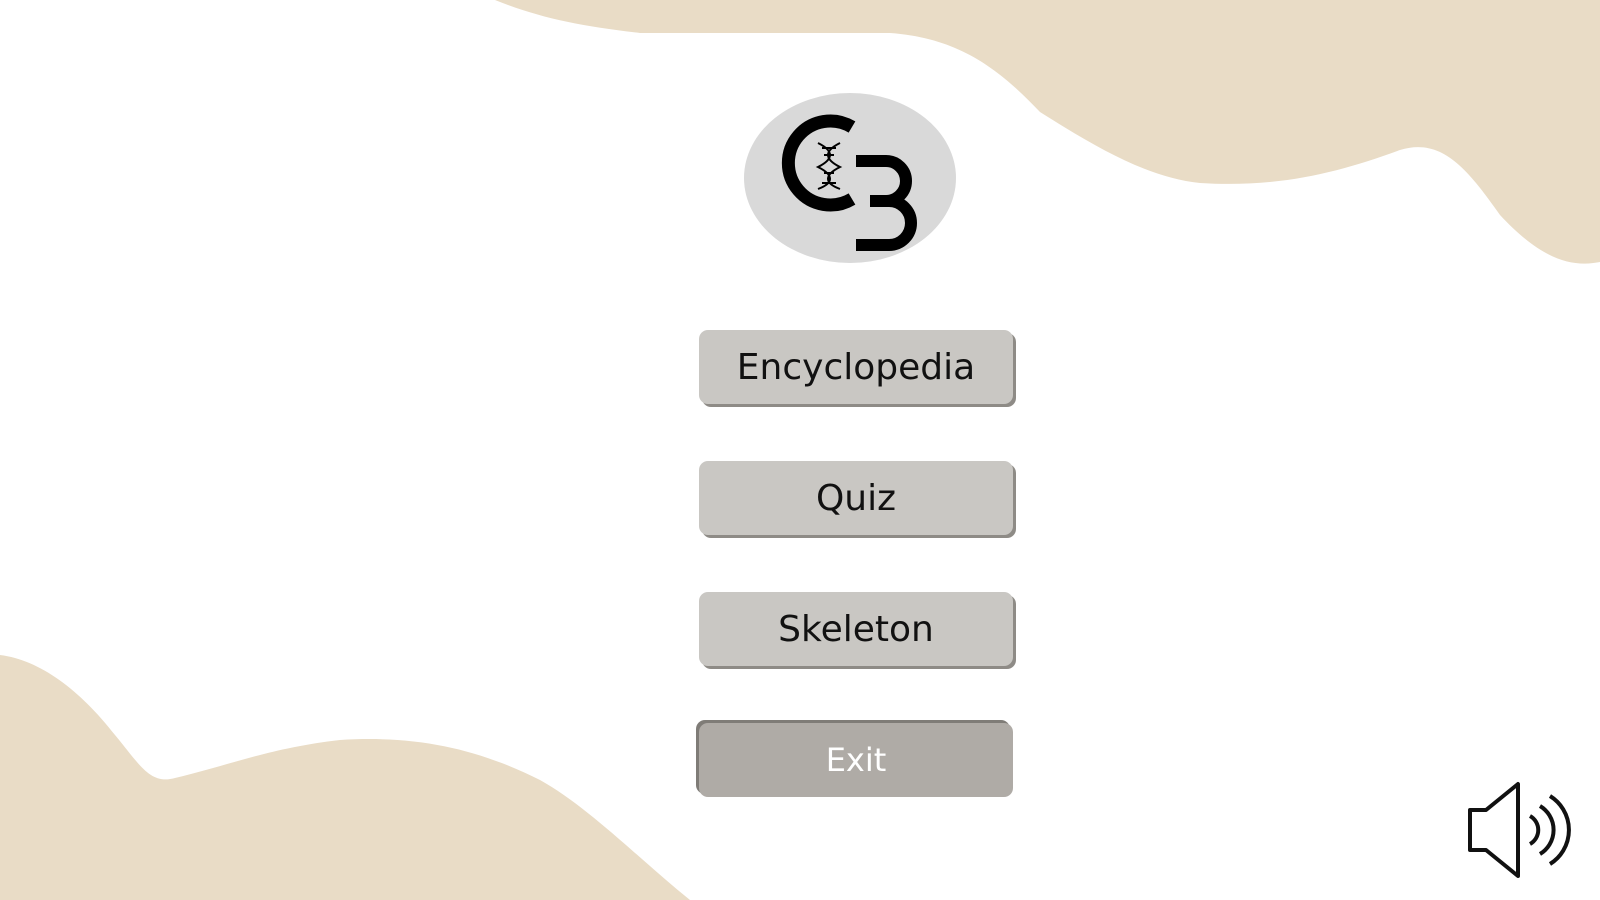 The width and height of the screenshot is (1600, 900). Describe the element at coordinates (345, 777) in the screenshot. I see `bottom-left-blob` at that location.